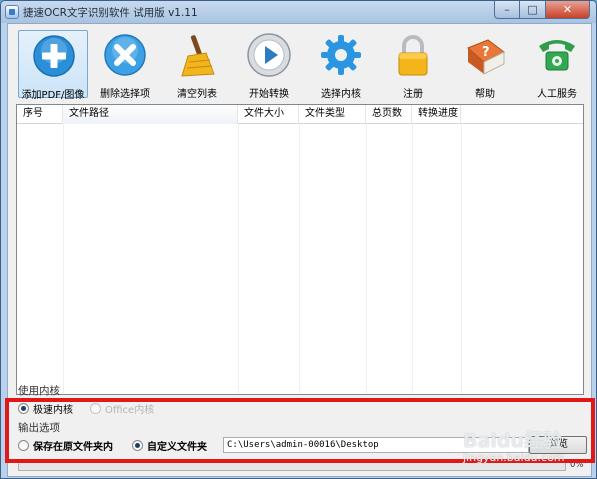 Image resolution: width=597 pixels, height=479 pixels. I want to click on clear-list-button: 清空列表, so click(197, 65).